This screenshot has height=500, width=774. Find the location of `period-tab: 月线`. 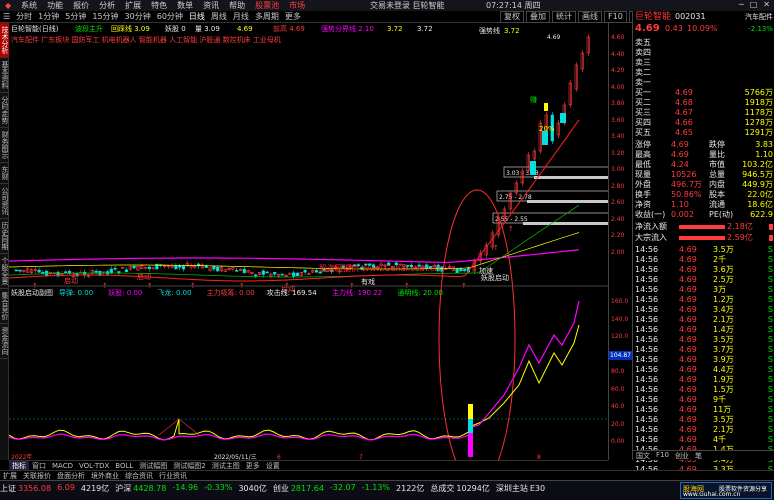

period-tab: 月线 is located at coordinates (241, 16).